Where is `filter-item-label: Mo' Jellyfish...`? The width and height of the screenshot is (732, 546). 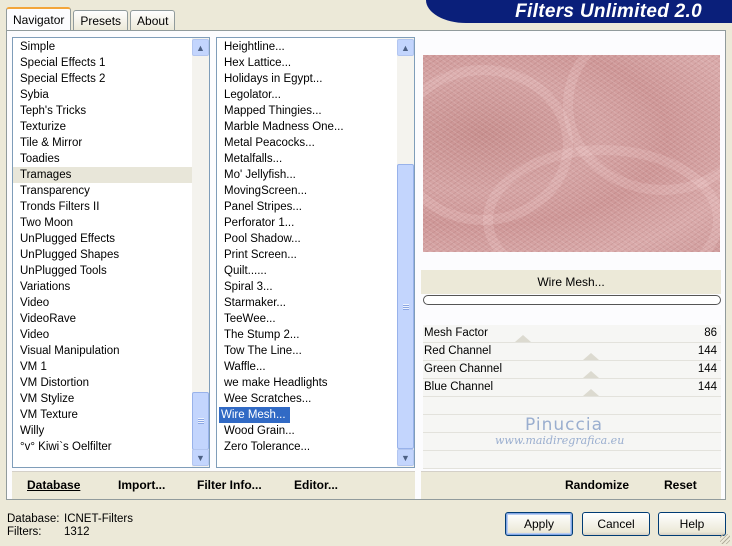 filter-item-label: Mo' Jellyfish... is located at coordinates (260, 175).